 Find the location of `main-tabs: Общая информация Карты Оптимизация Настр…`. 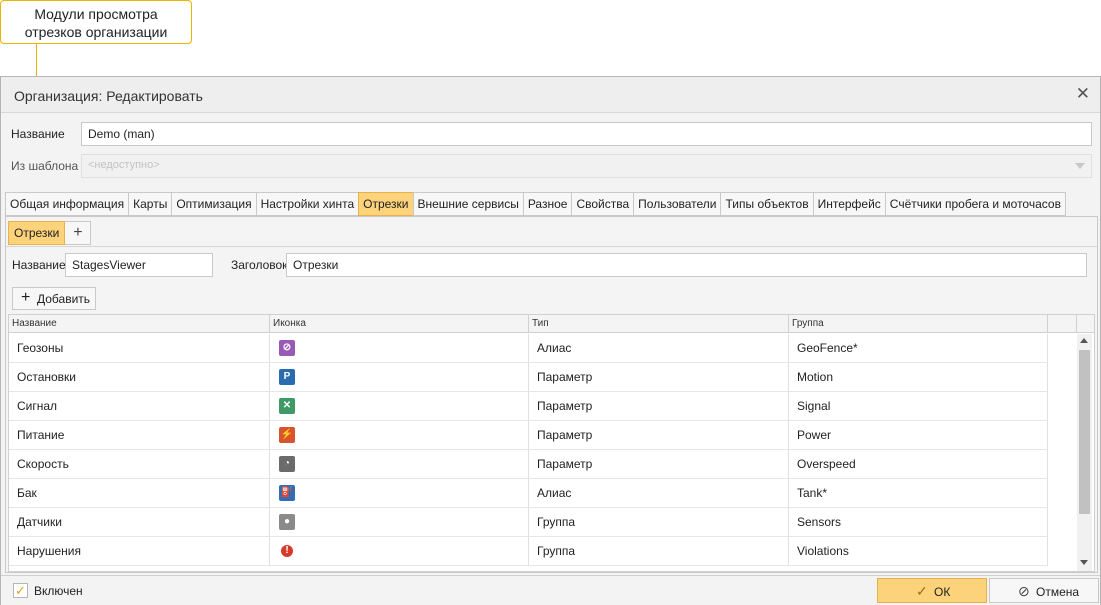

main-tabs: Общая информация Карты Оптимизация Настр… is located at coordinates (535, 204).